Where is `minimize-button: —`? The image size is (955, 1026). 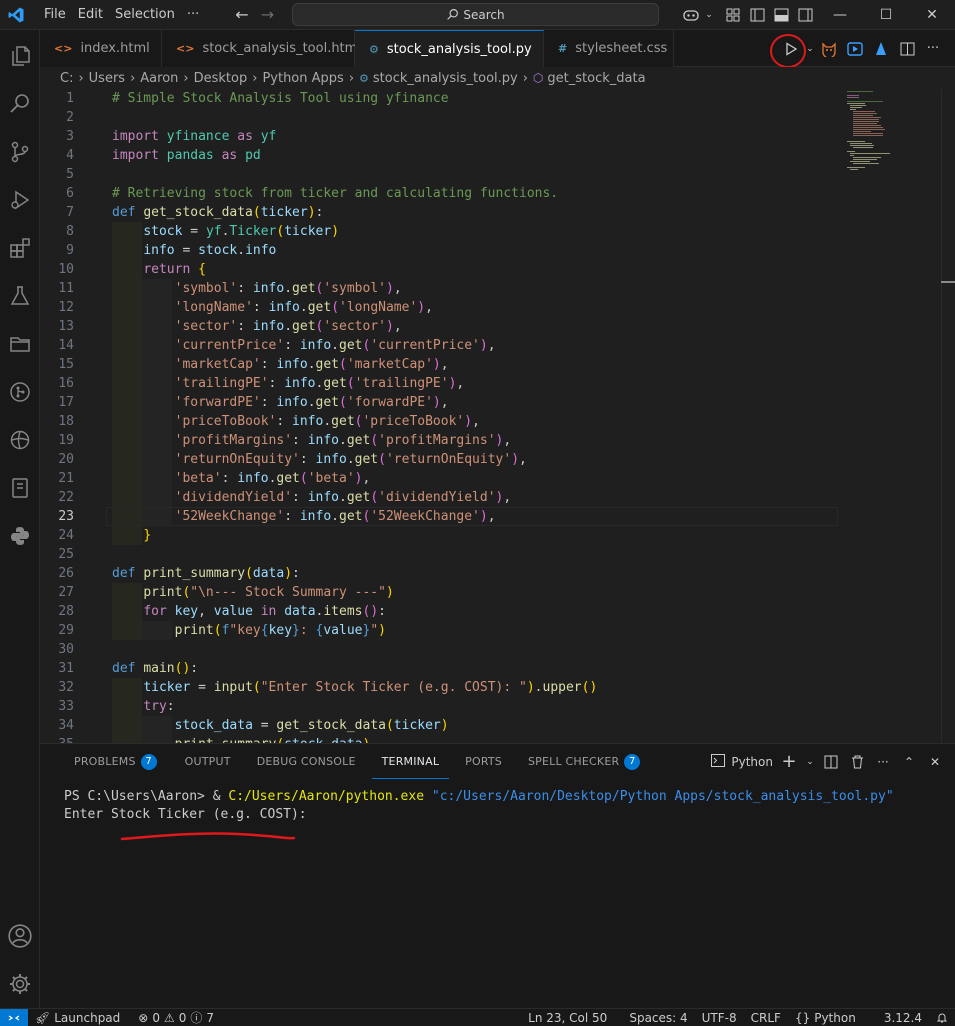
minimize-button: — is located at coordinates (840, 15).